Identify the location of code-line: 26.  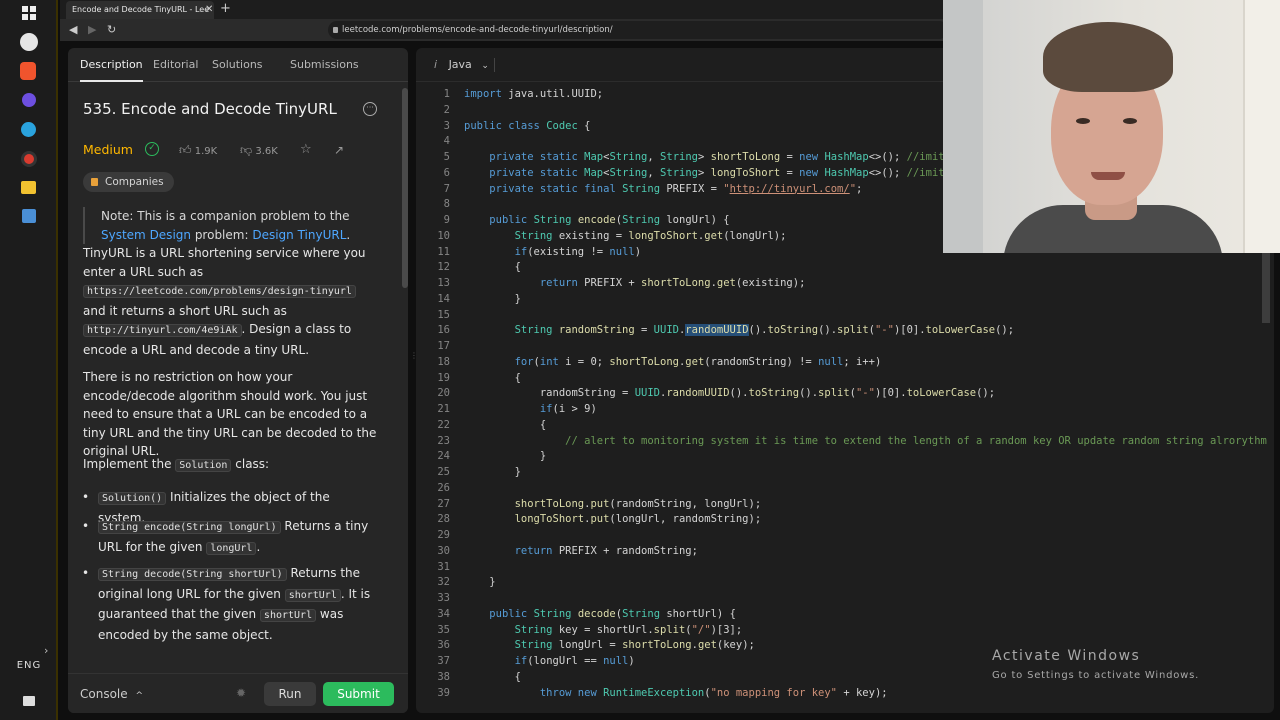
(845, 489).